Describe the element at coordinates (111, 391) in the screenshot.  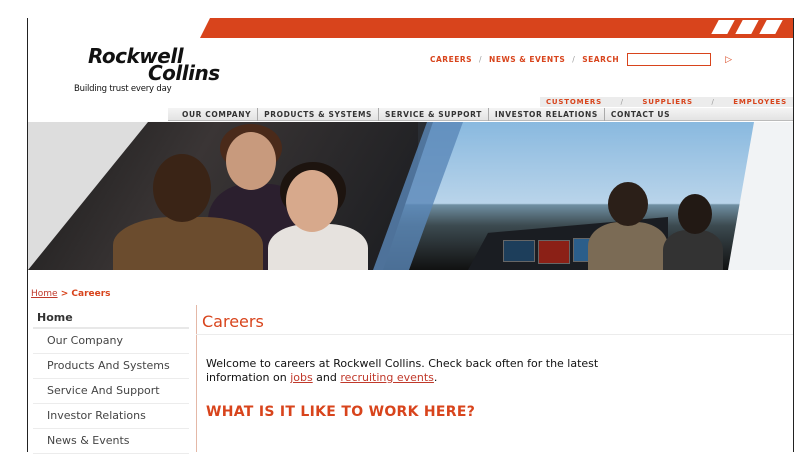
I see `sidebar-item-service-support: Service And Support` at that location.